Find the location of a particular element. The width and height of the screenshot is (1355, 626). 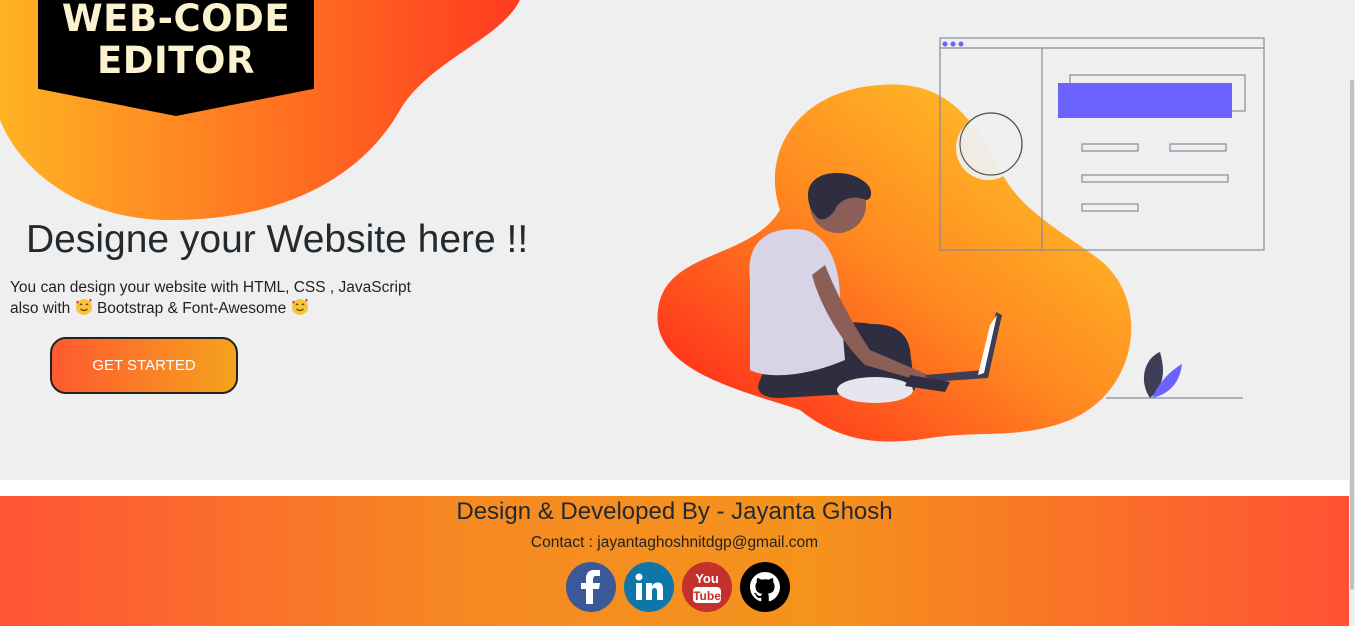

linkedin-icon is located at coordinates (649, 586).